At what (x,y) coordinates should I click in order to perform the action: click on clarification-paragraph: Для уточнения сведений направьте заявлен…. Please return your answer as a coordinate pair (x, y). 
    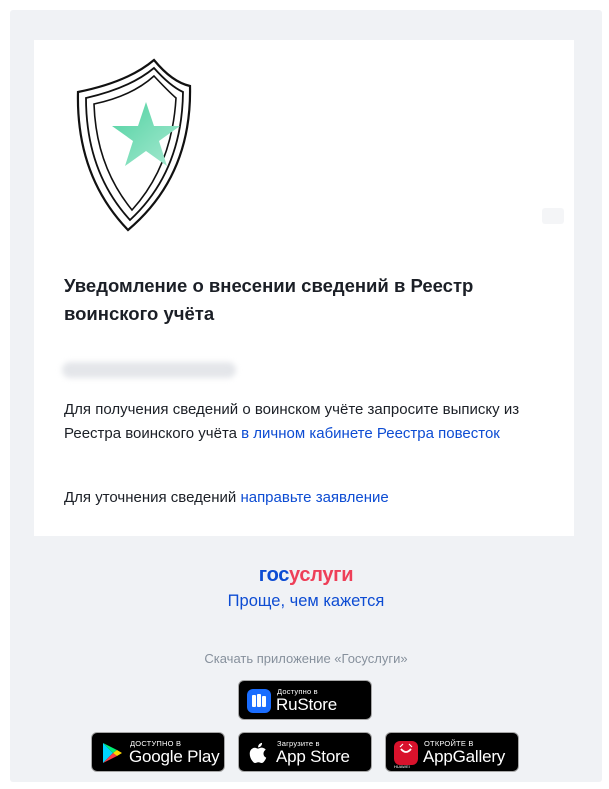
    Looking at the image, I should click on (304, 498).